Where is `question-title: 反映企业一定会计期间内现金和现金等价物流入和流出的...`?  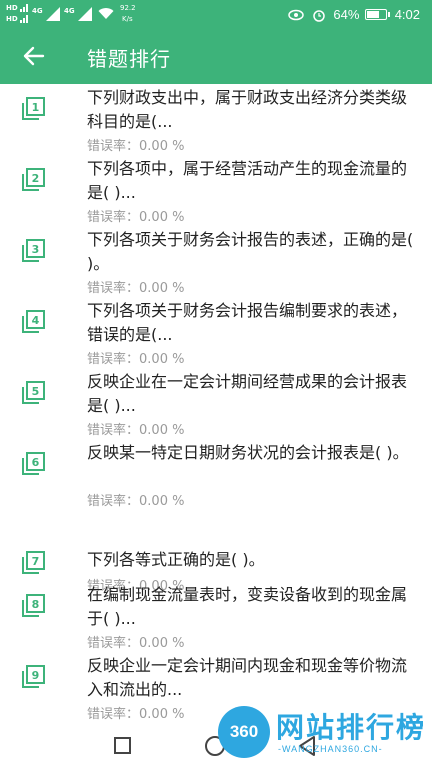
question-title: 反映企业一定会计期间内现金和现金等价物流入和流出的... is located at coordinates (247, 677).